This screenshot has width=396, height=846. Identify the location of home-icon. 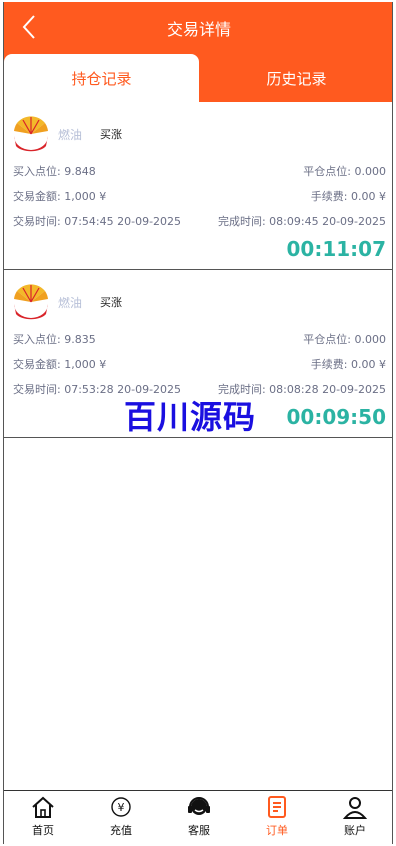
(43, 807).